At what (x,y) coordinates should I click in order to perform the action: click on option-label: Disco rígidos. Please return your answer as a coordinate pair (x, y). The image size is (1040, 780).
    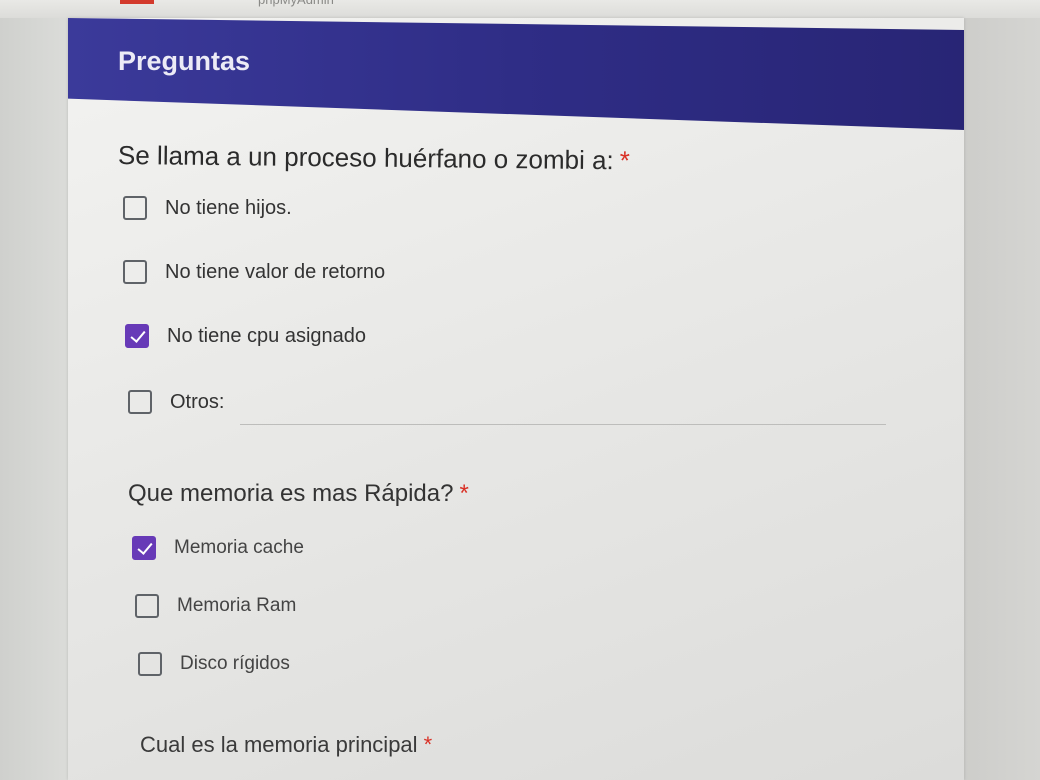
    Looking at the image, I should click on (235, 663).